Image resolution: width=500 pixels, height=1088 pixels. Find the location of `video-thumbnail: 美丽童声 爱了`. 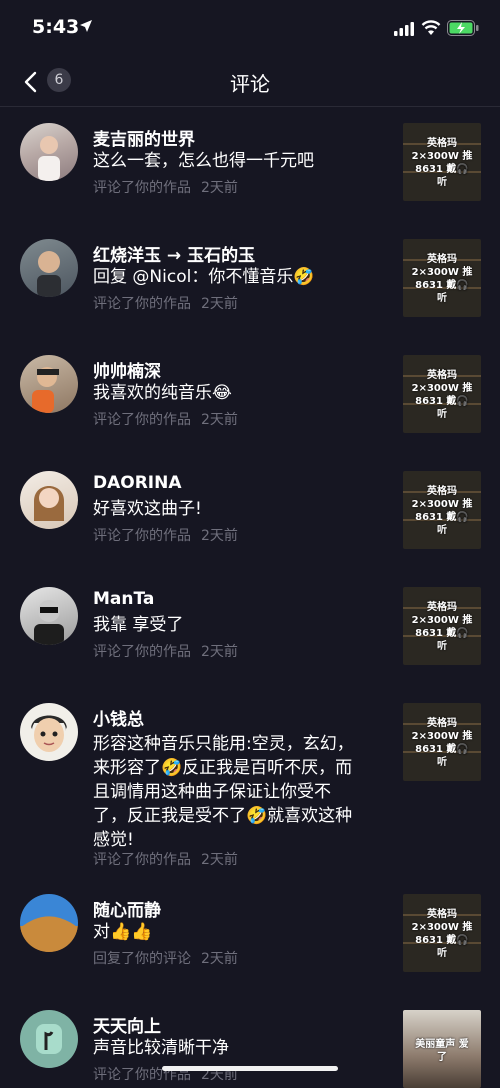

video-thumbnail: 美丽童声 爱了 is located at coordinates (442, 1049).